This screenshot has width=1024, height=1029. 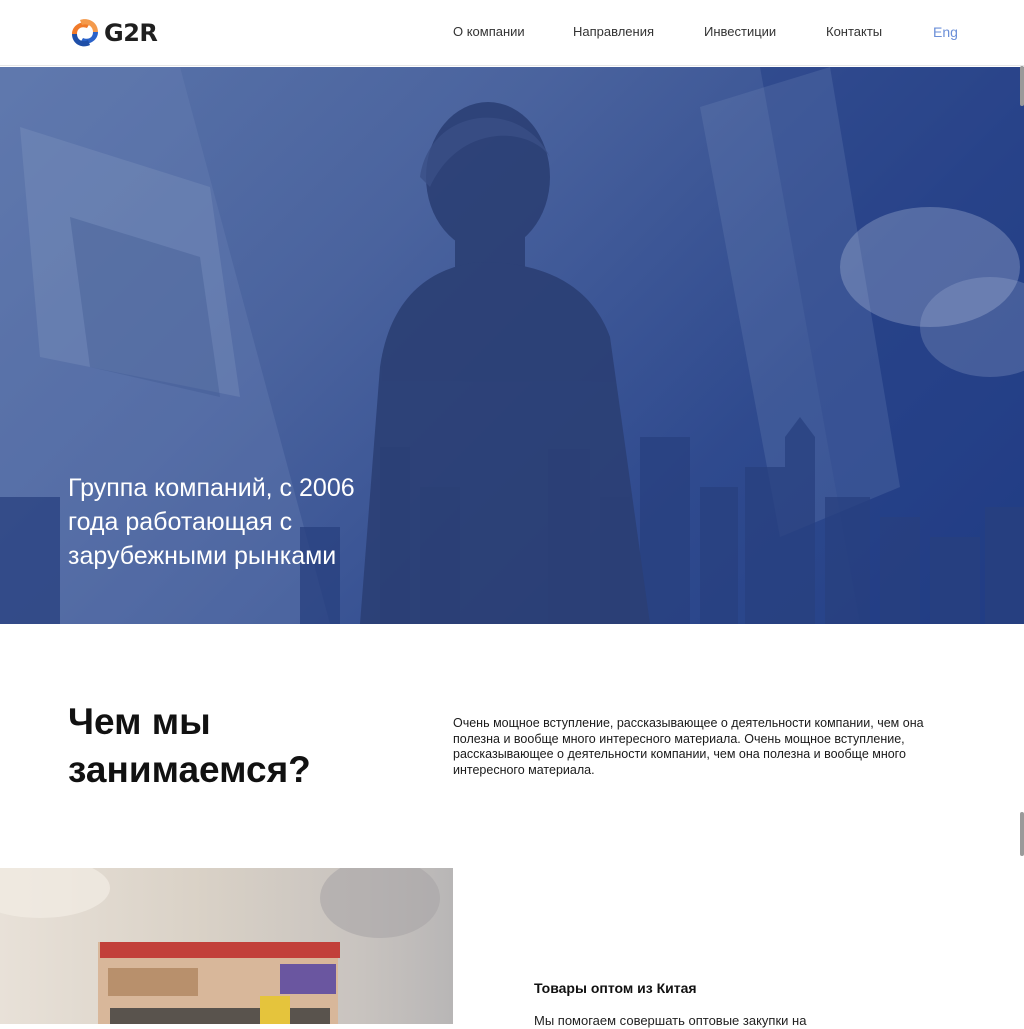 What do you see at coordinates (615, 988) in the screenshot?
I see `product-title: Товары оптом из Китая` at bounding box center [615, 988].